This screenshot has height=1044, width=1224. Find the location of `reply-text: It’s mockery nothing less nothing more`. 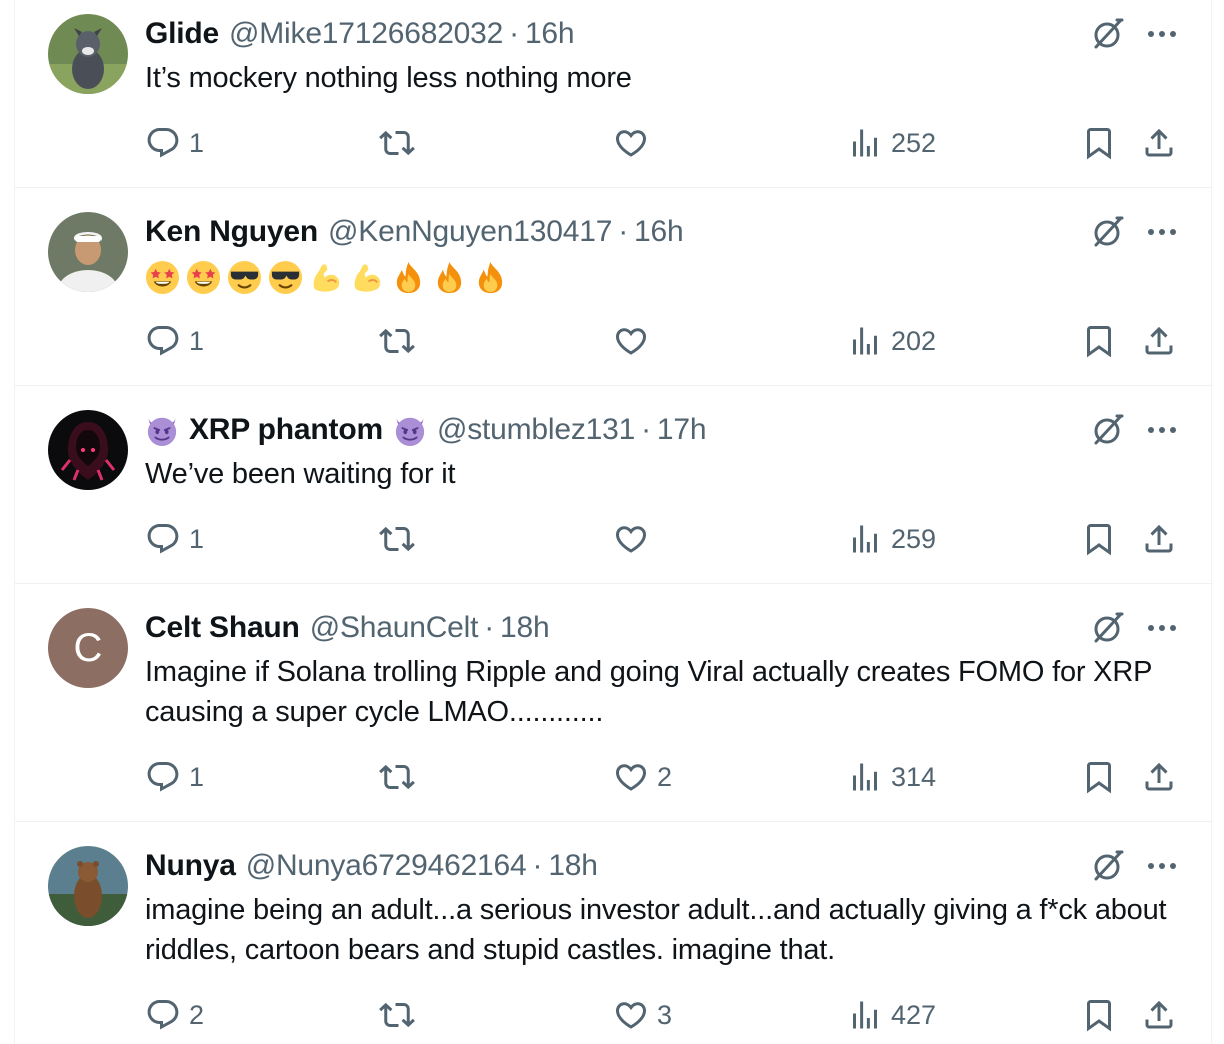

reply-text: It’s mockery nothing less nothing more is located at coordinates (388, 78).